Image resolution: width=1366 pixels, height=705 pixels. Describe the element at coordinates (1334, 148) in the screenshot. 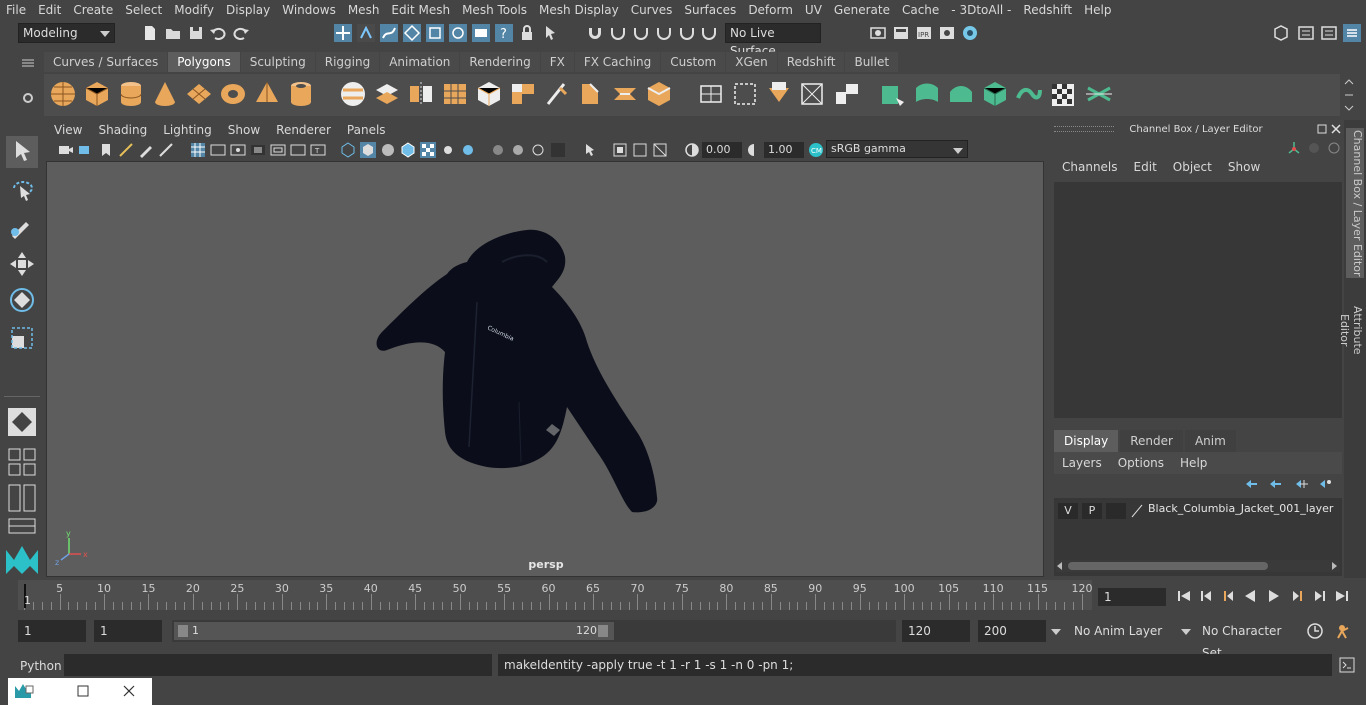

I see `hyper-icon` at that location.